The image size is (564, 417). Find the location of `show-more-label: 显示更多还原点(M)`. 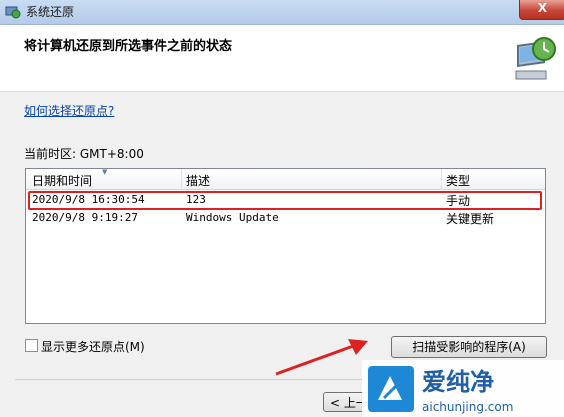

show-more-label: 显示更多还原点(M) is located at coordinates (93, 347).